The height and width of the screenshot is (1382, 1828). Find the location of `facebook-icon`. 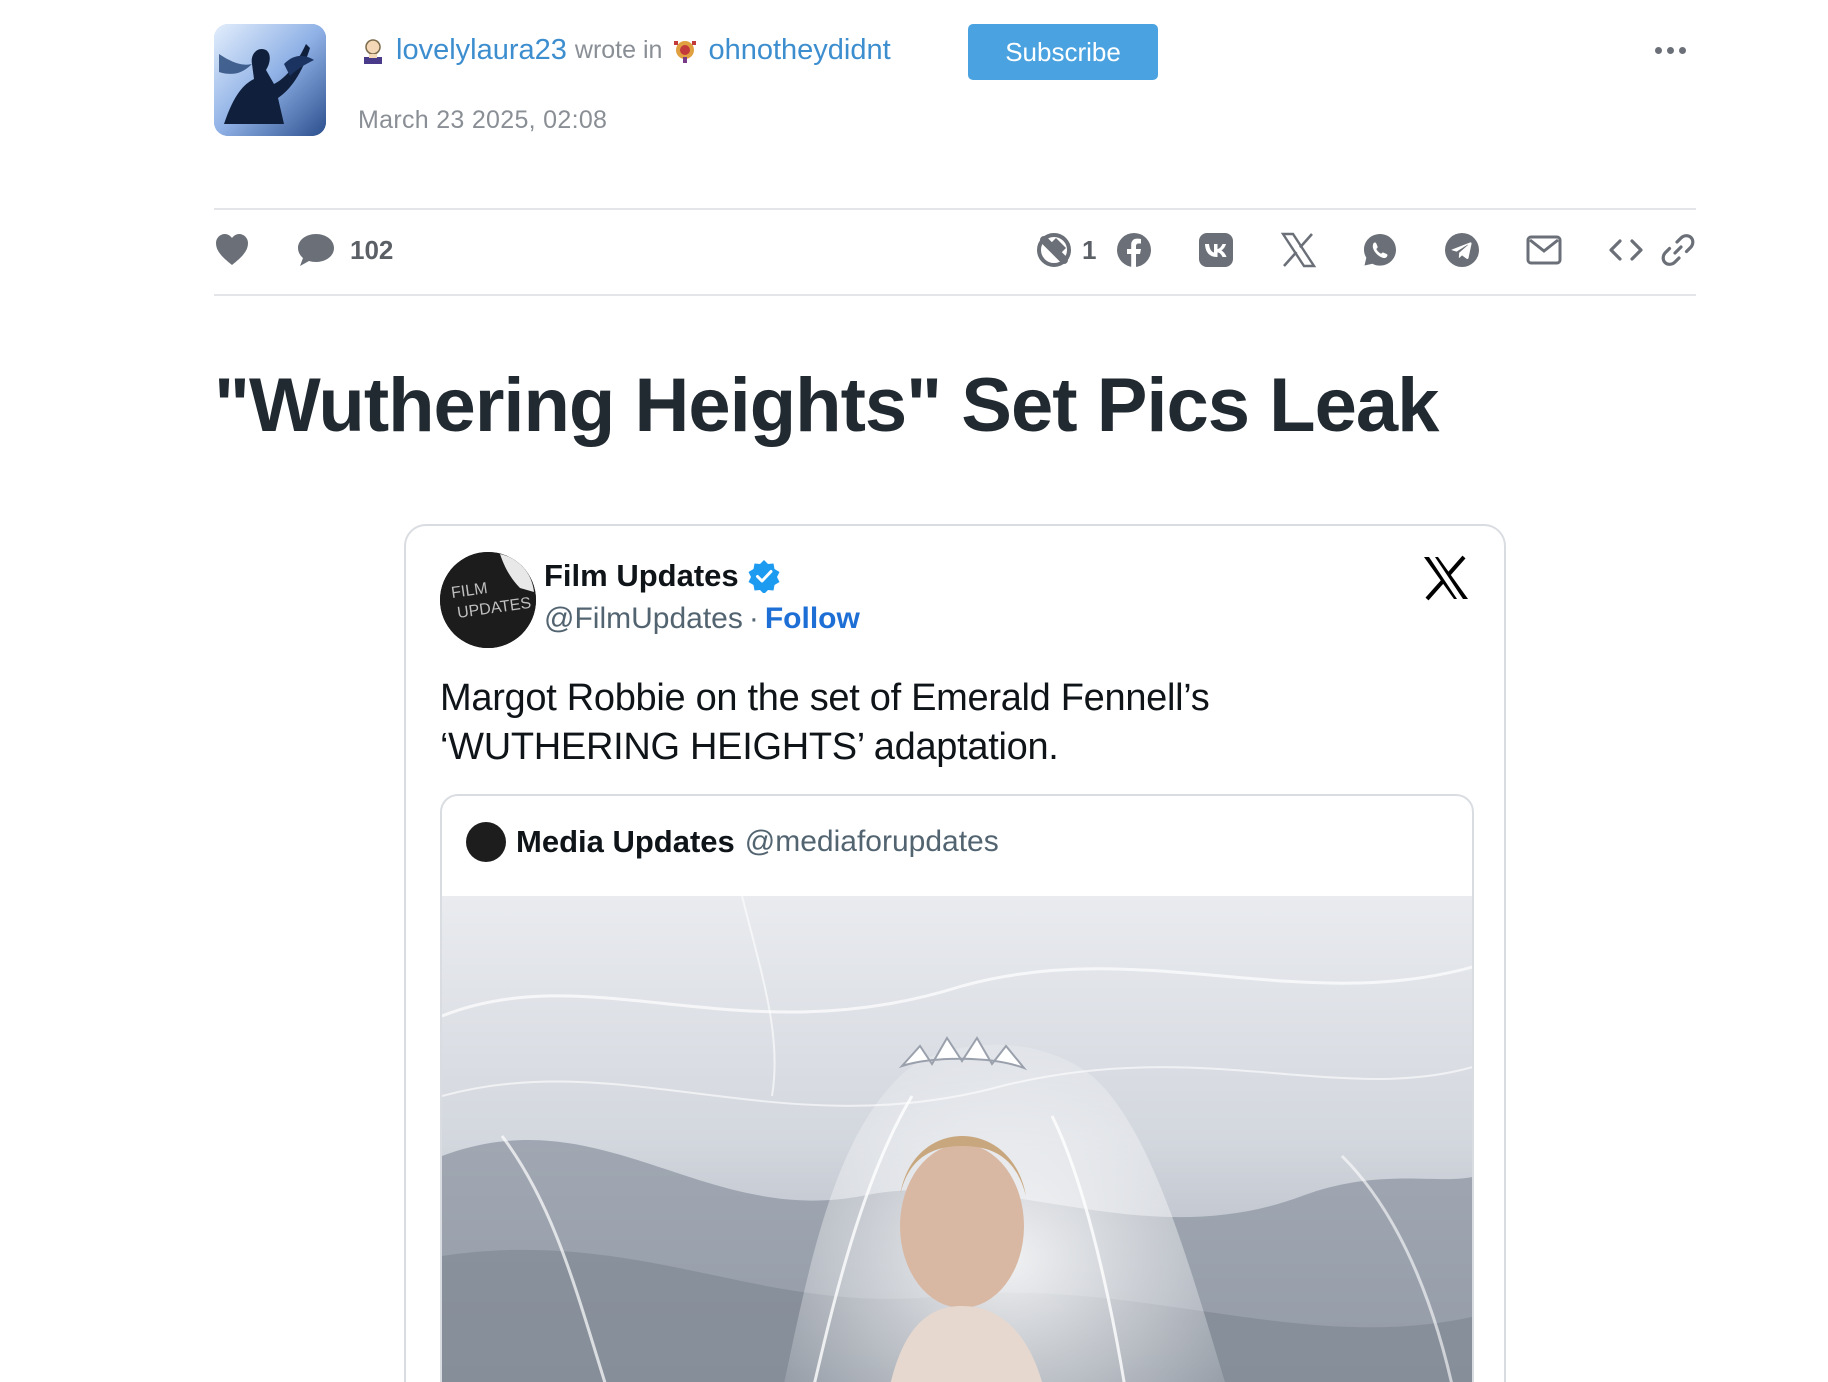

facebook-icon is located at coordinates (1134, 250).